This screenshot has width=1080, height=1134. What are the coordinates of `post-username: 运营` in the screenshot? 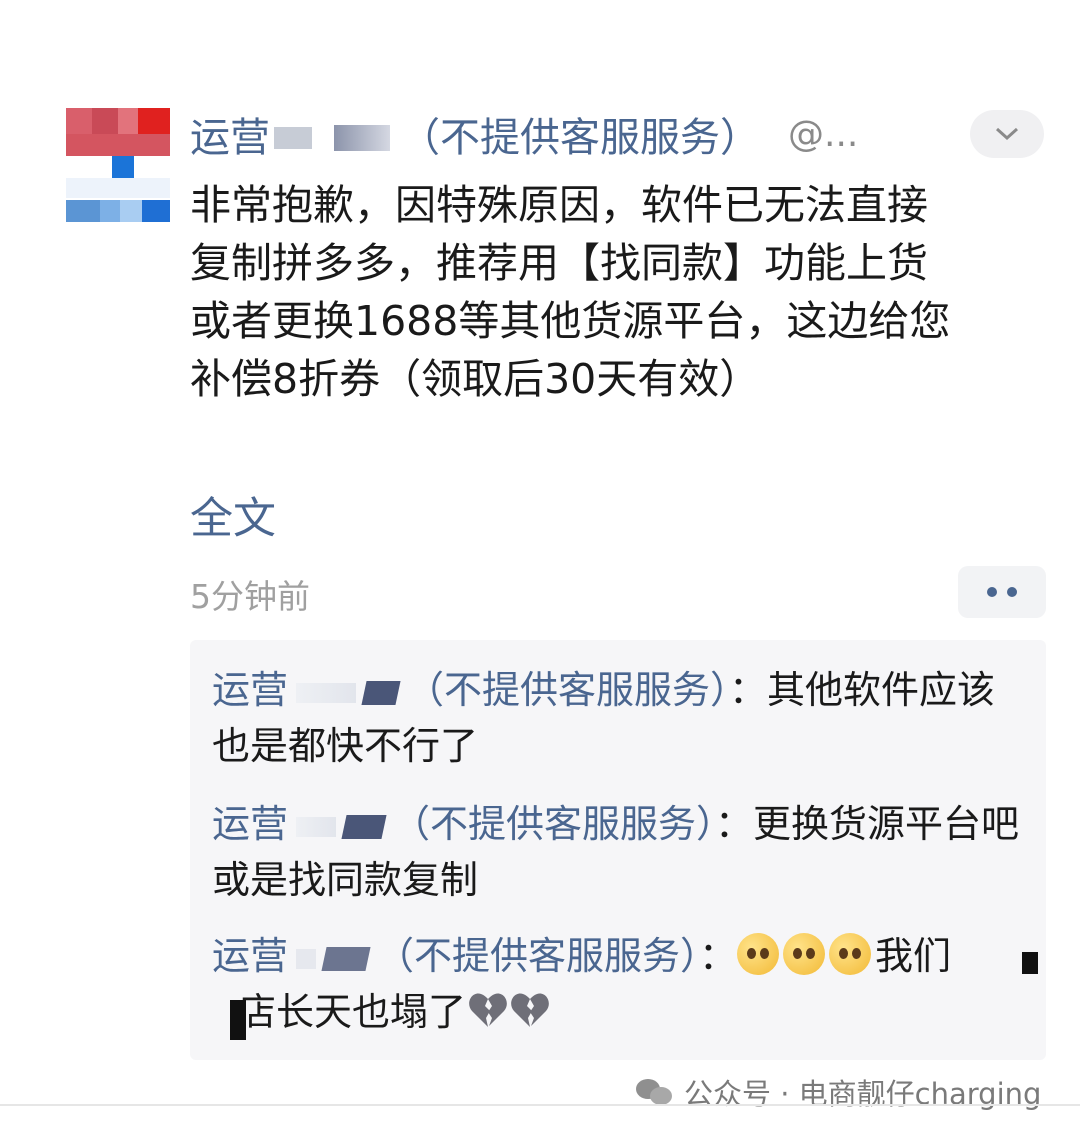 It's located at (230, 134).